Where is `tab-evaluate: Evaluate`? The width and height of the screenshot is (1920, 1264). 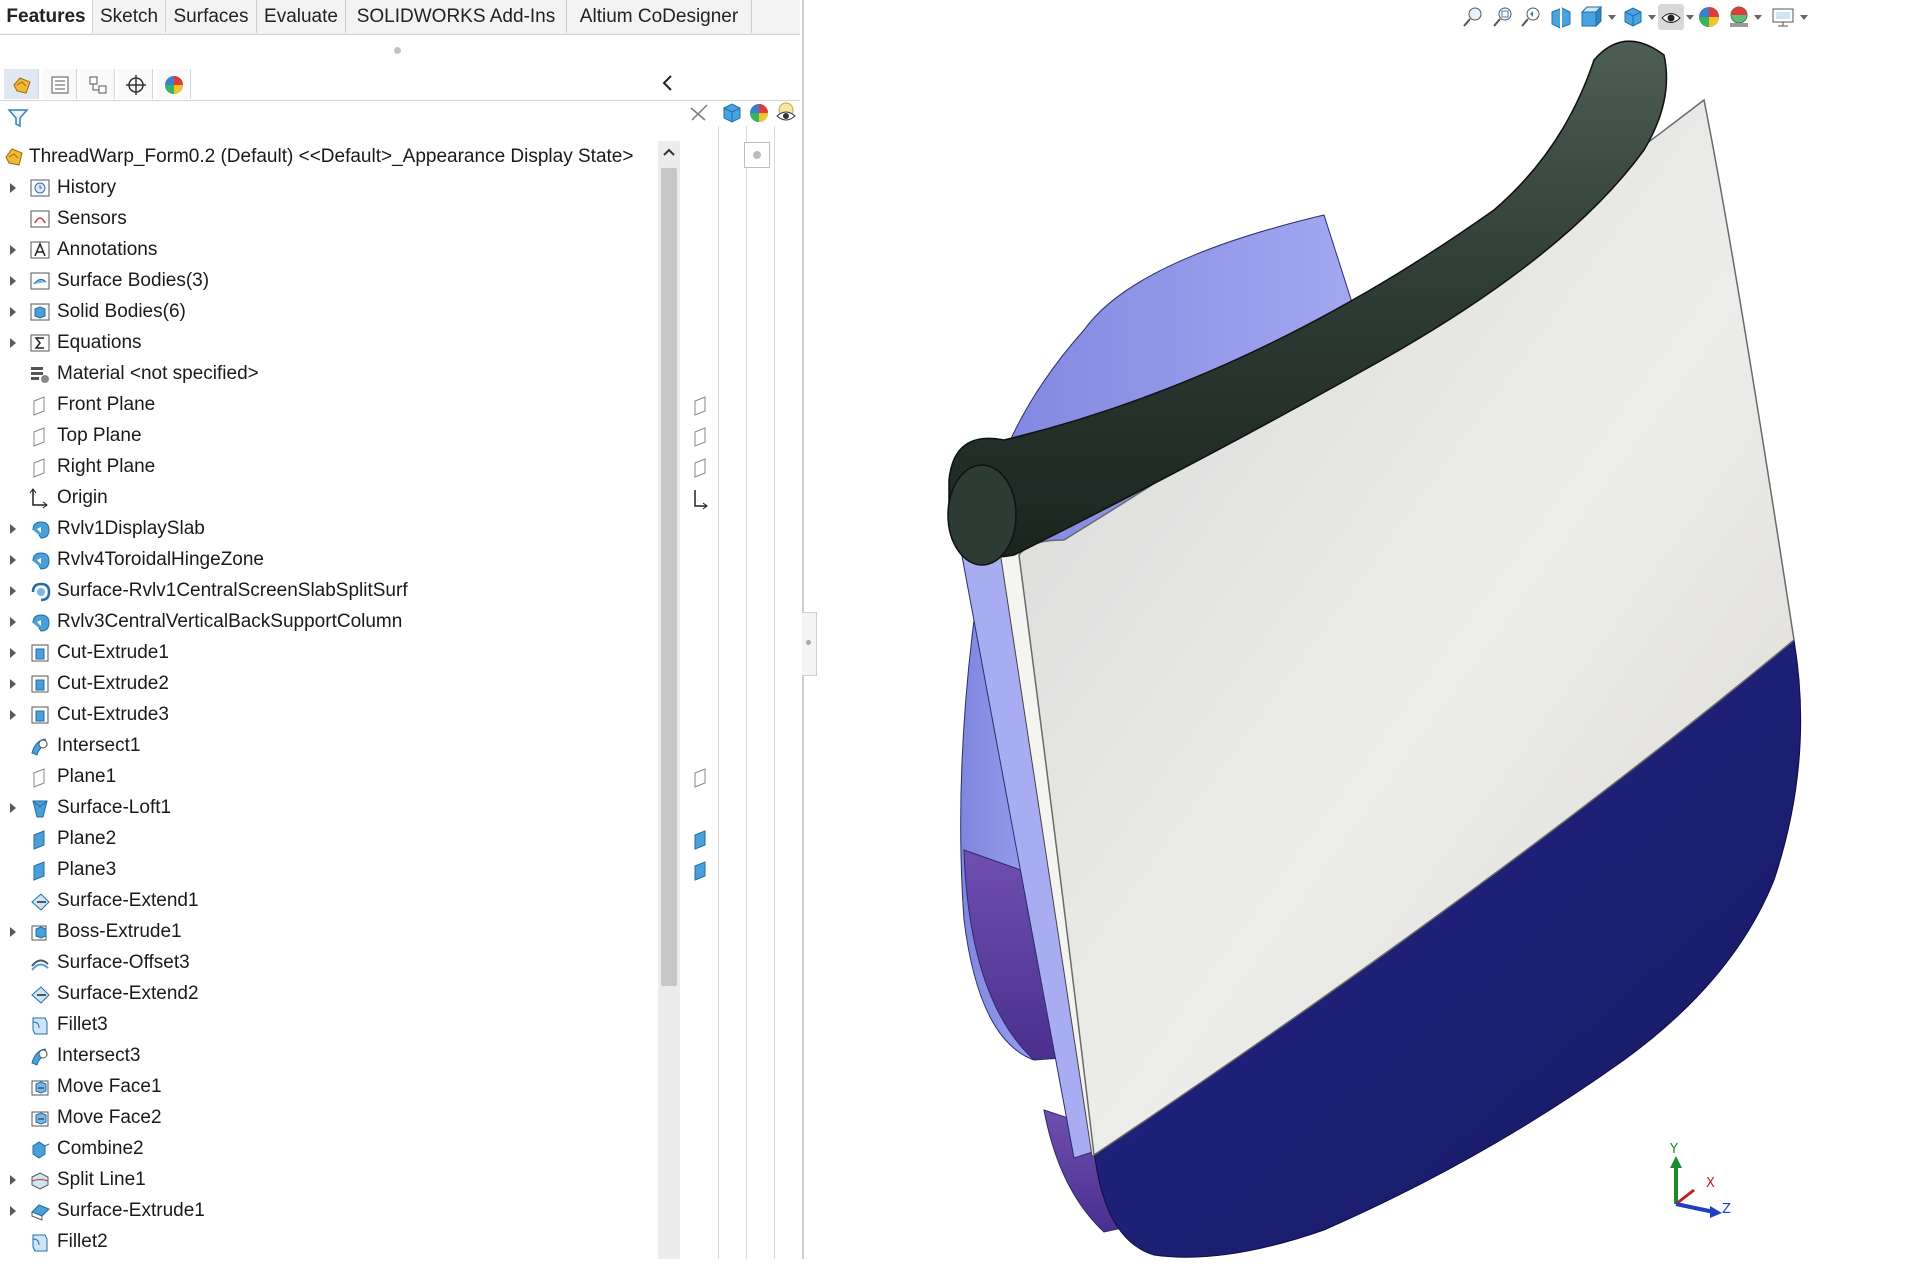
tab-evaluate: Evaluate is located at coordinates (301, 16).